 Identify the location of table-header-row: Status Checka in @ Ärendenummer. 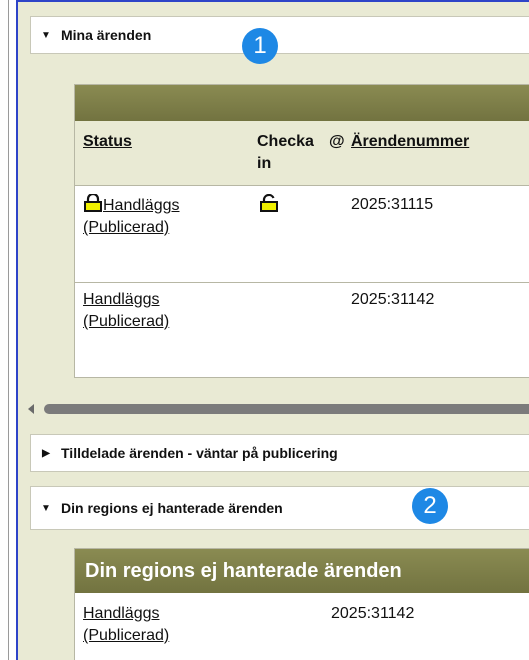
(302, 153).